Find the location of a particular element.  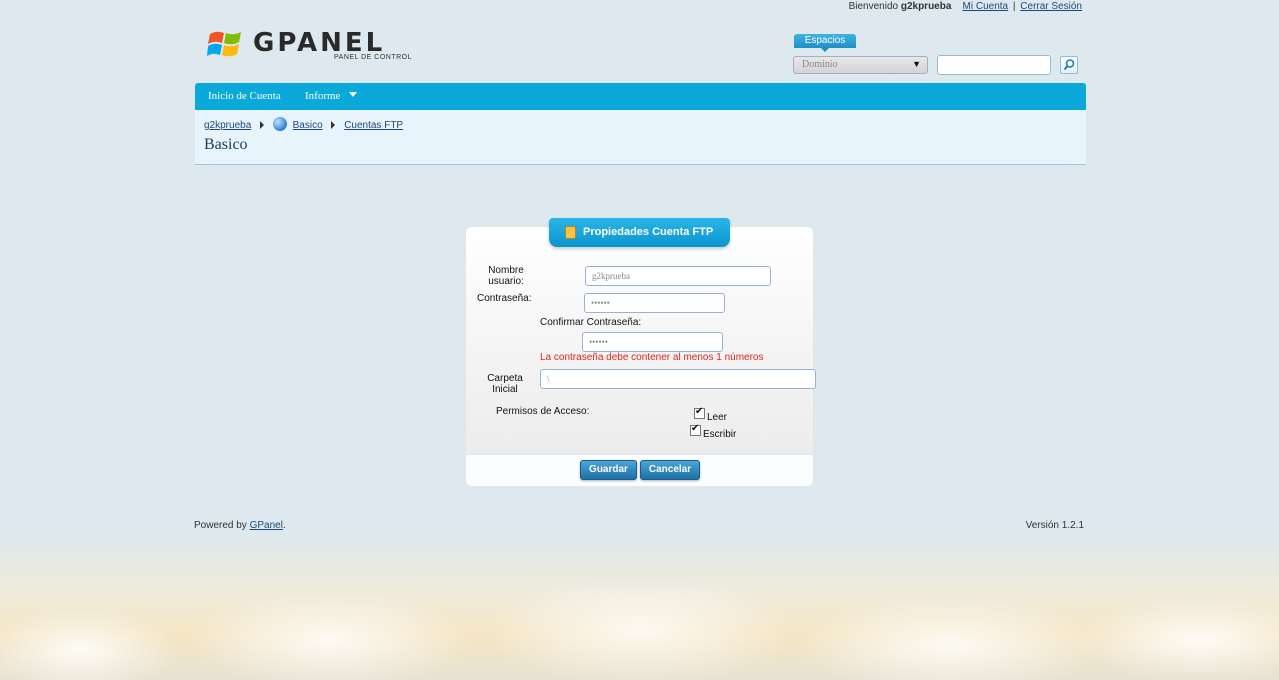

logout-link: Cerrar Sesión is located at coordinates (1051, 6).